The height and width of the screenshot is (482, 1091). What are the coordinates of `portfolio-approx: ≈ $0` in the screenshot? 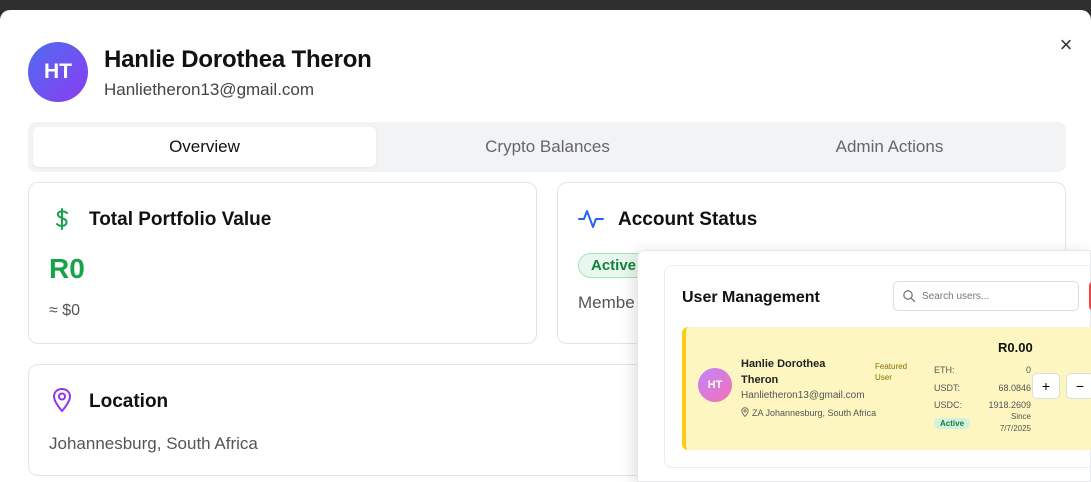 It's located at (65, 310).